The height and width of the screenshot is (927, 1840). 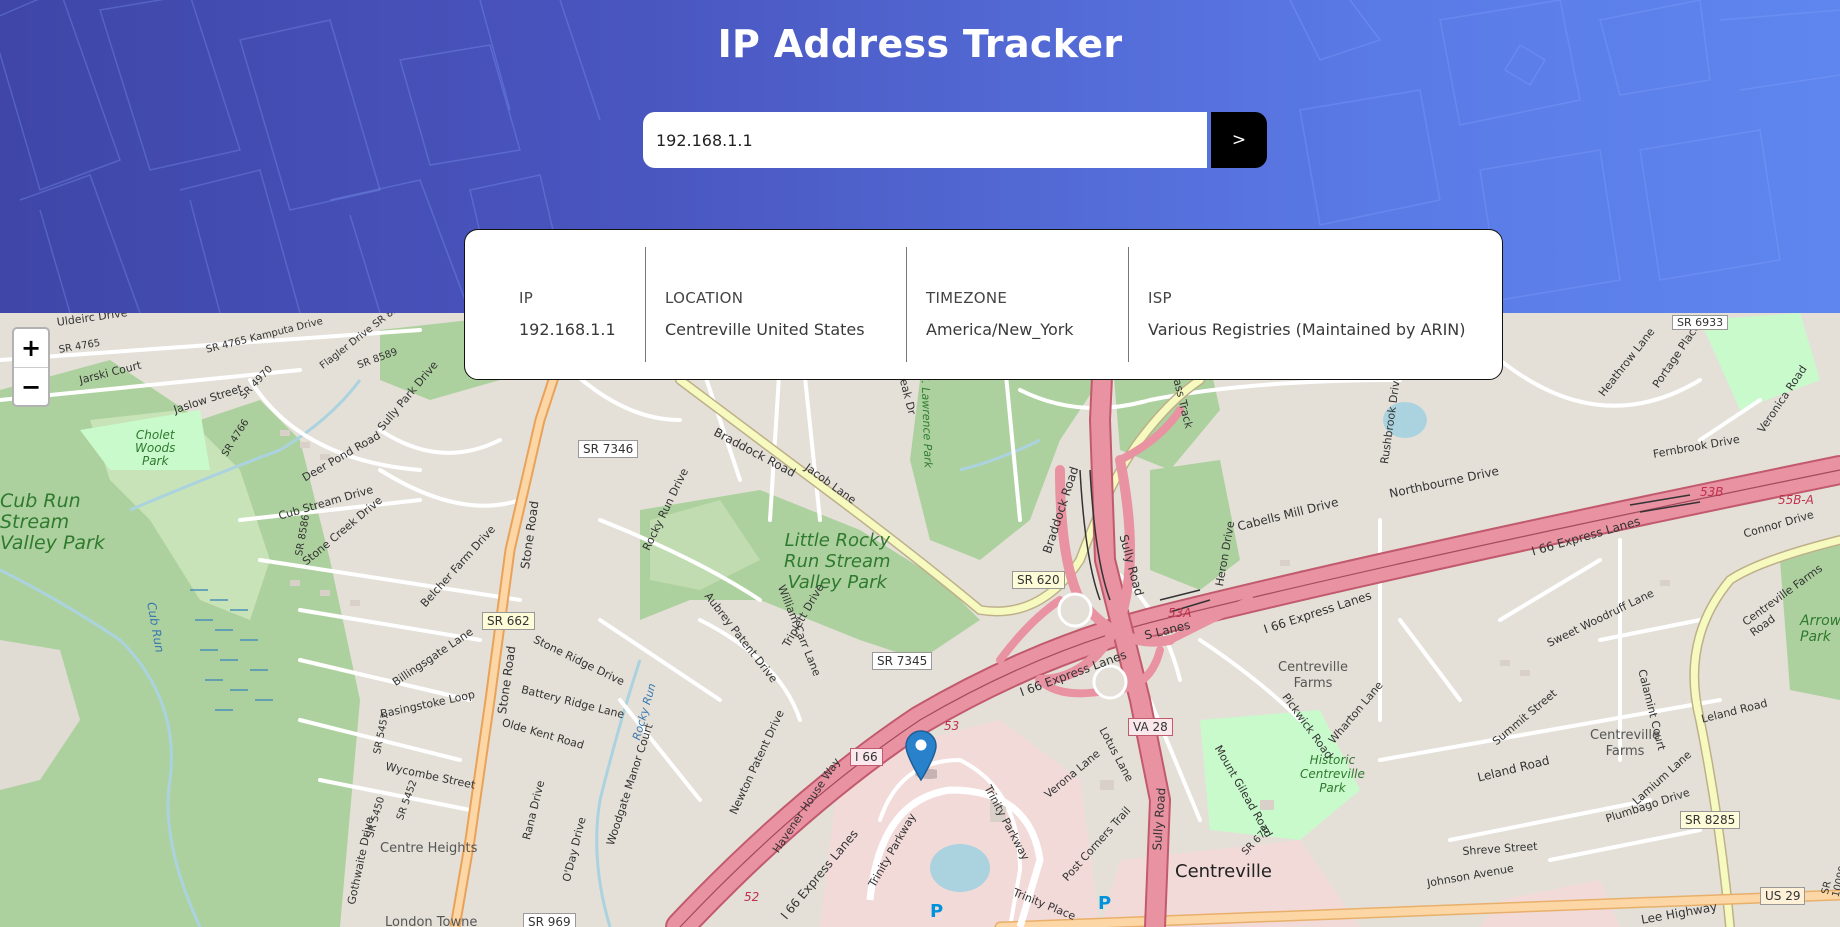 What do you see at coordinates (1000, 329) in the screenshot?
I see `timezone-value: America/New_York` at bounding box center [1000, 329].